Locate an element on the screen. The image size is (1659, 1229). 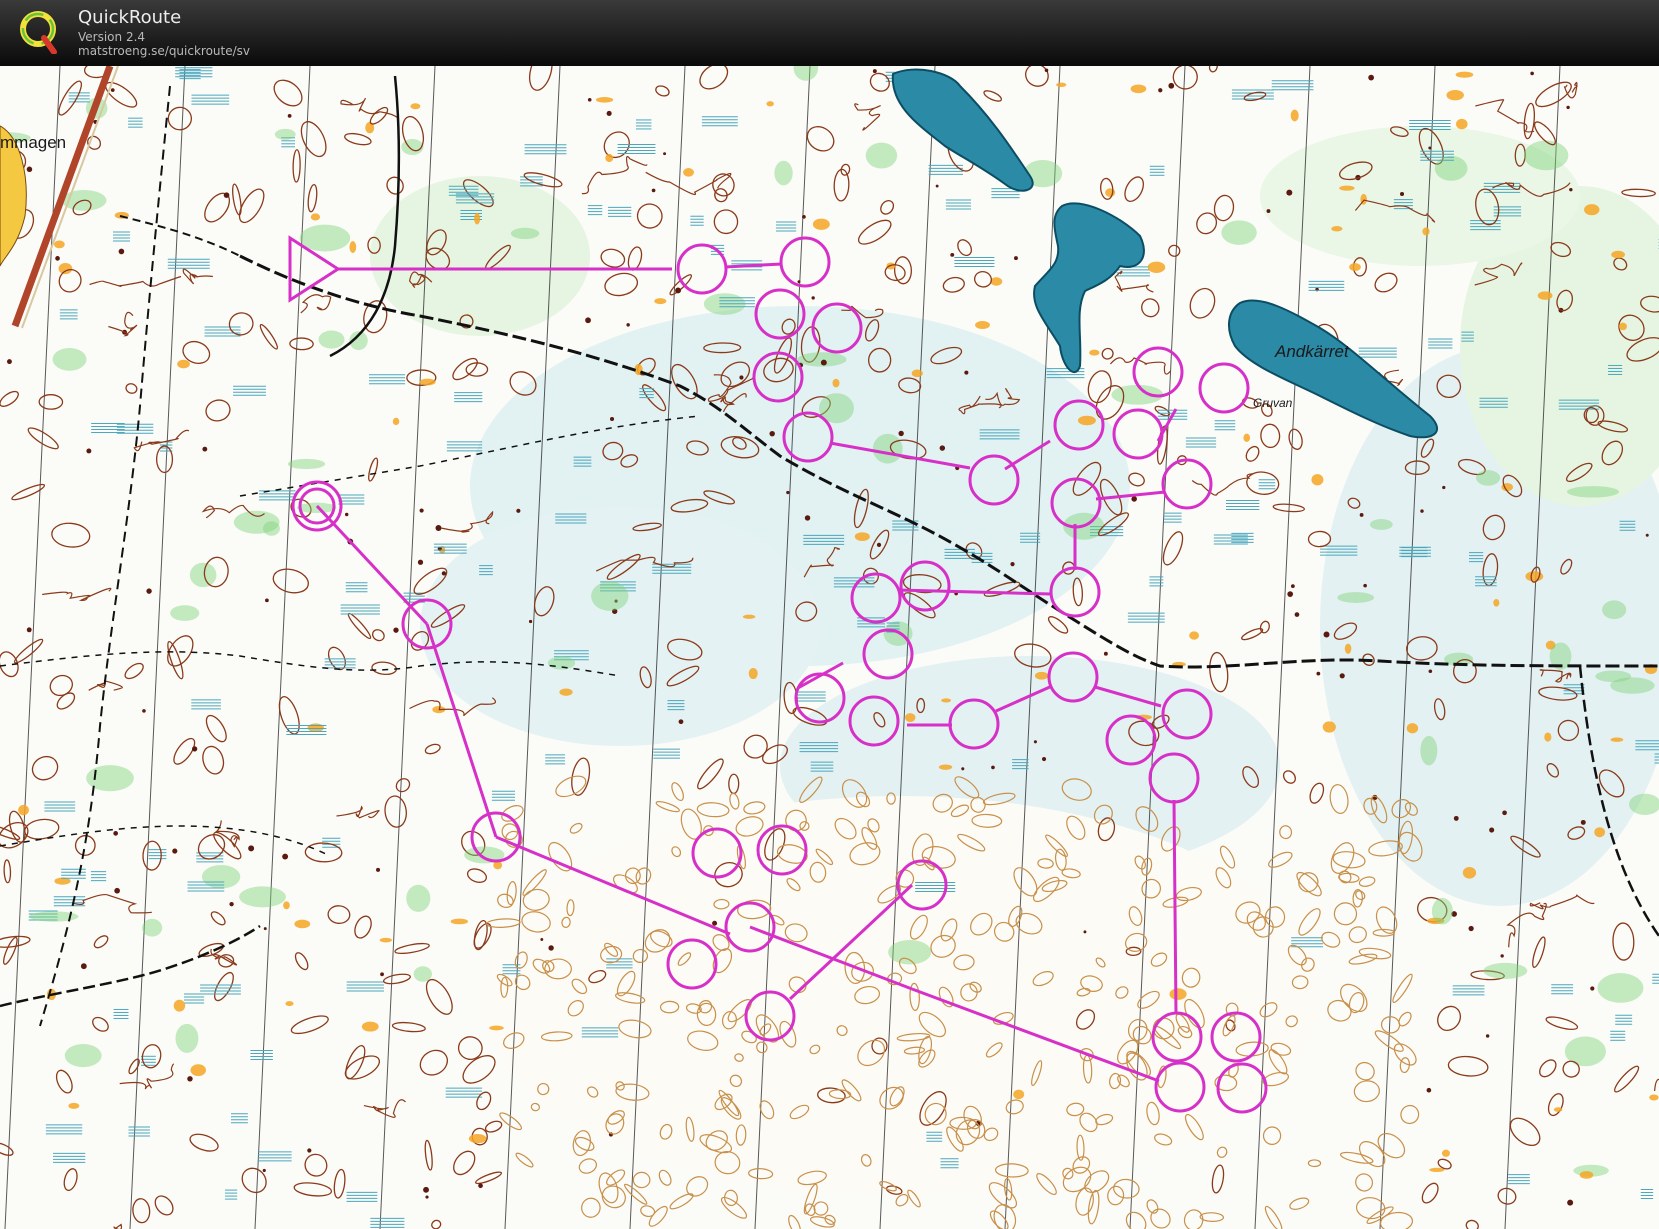
app-title: QuickRoute is located at coordinates (130, 17).